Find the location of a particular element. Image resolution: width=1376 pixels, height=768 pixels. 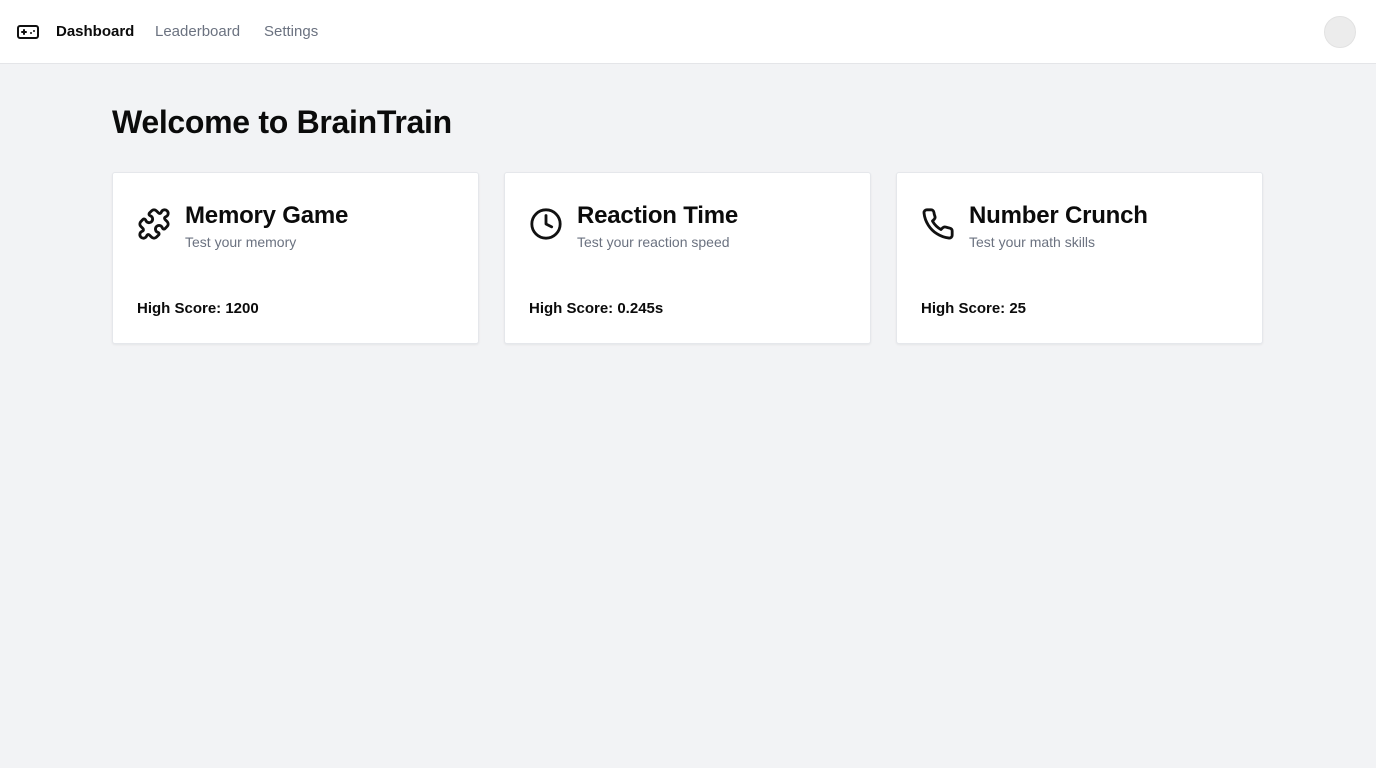

card-subtitle: Test your memory is located at coordinates (241, 242).